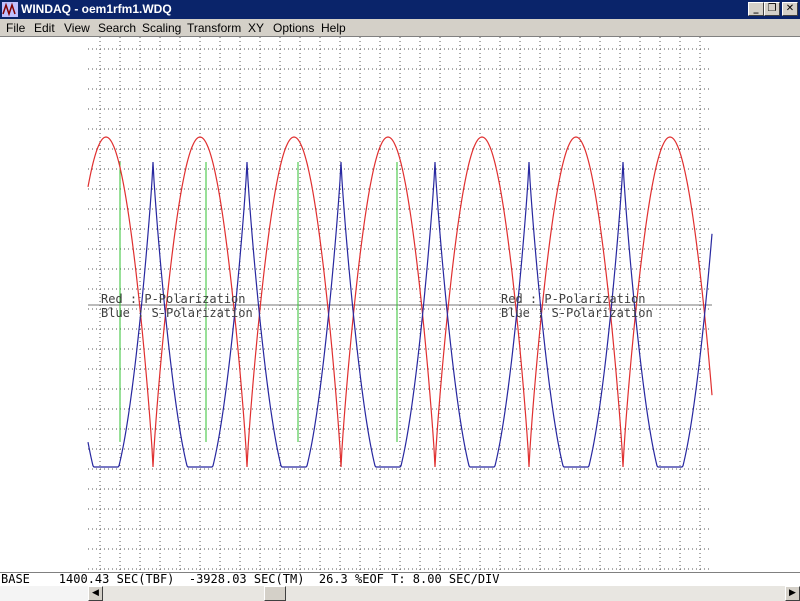 The image size is (800, 601). I want to click on menu-scaling: Scaling, so click(161, 28).